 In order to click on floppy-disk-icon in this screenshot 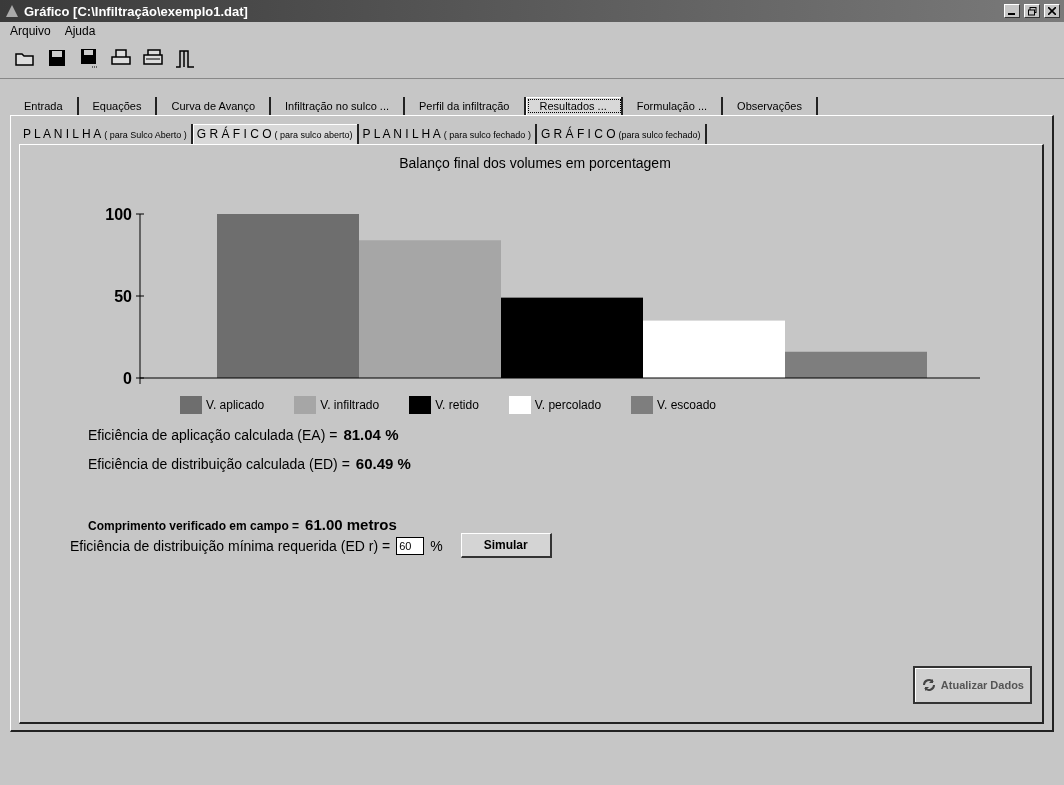, I will do `click(89, 58)`.